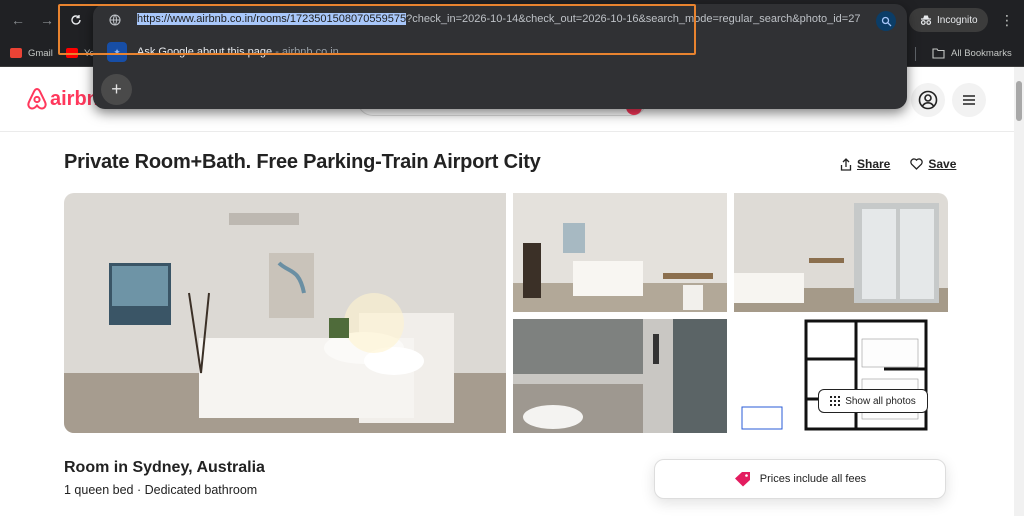 The width and height of the screenshot is (1024, 516). I want to click on airbnb-logo: airbn, so click(62, 99).